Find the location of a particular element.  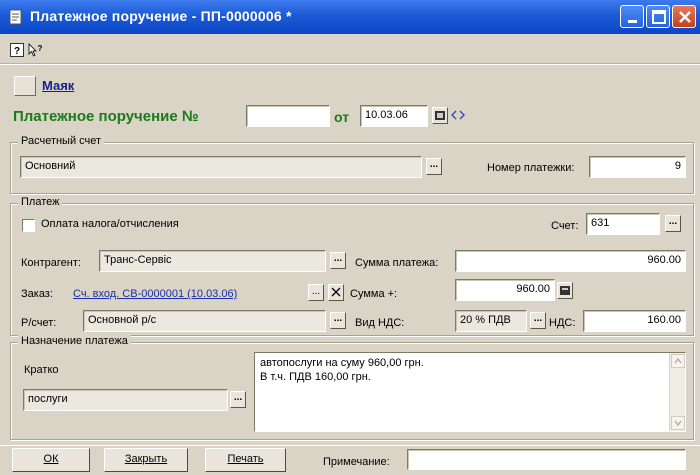

document-title: Платежное поручение № is located at coordinates (106, 116).